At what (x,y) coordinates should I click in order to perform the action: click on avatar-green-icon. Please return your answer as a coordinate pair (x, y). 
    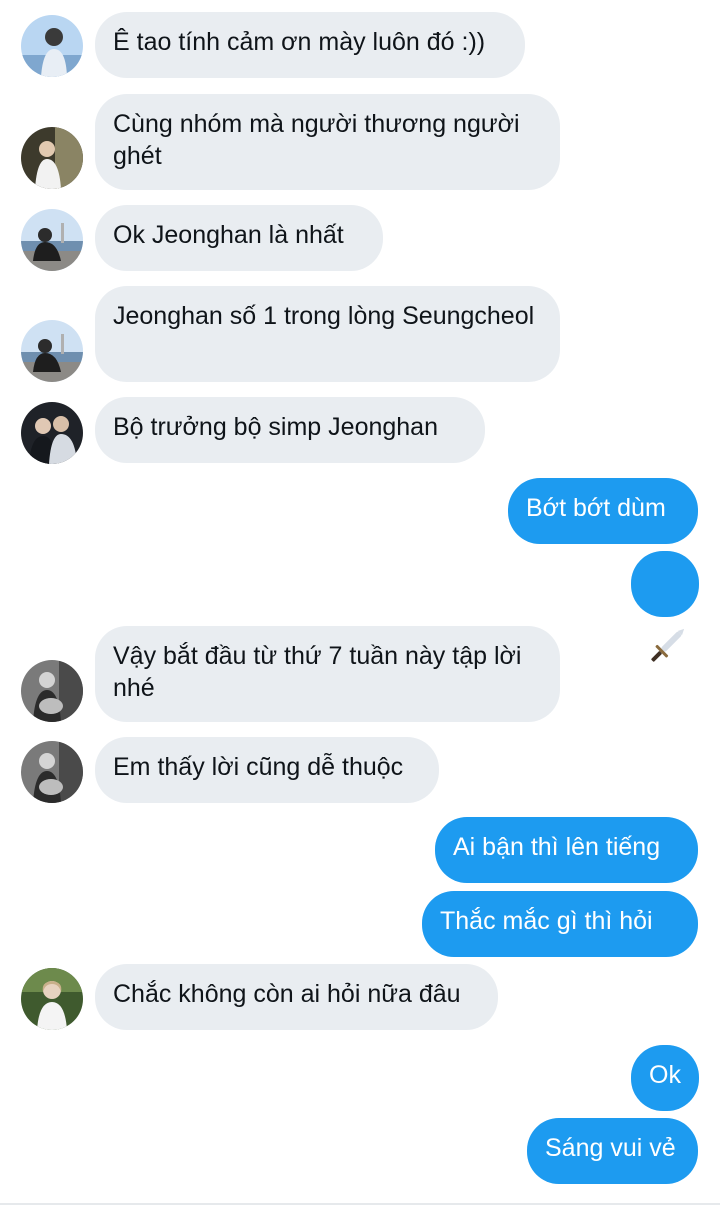
    Looking at the image, I should click on (52, 999).